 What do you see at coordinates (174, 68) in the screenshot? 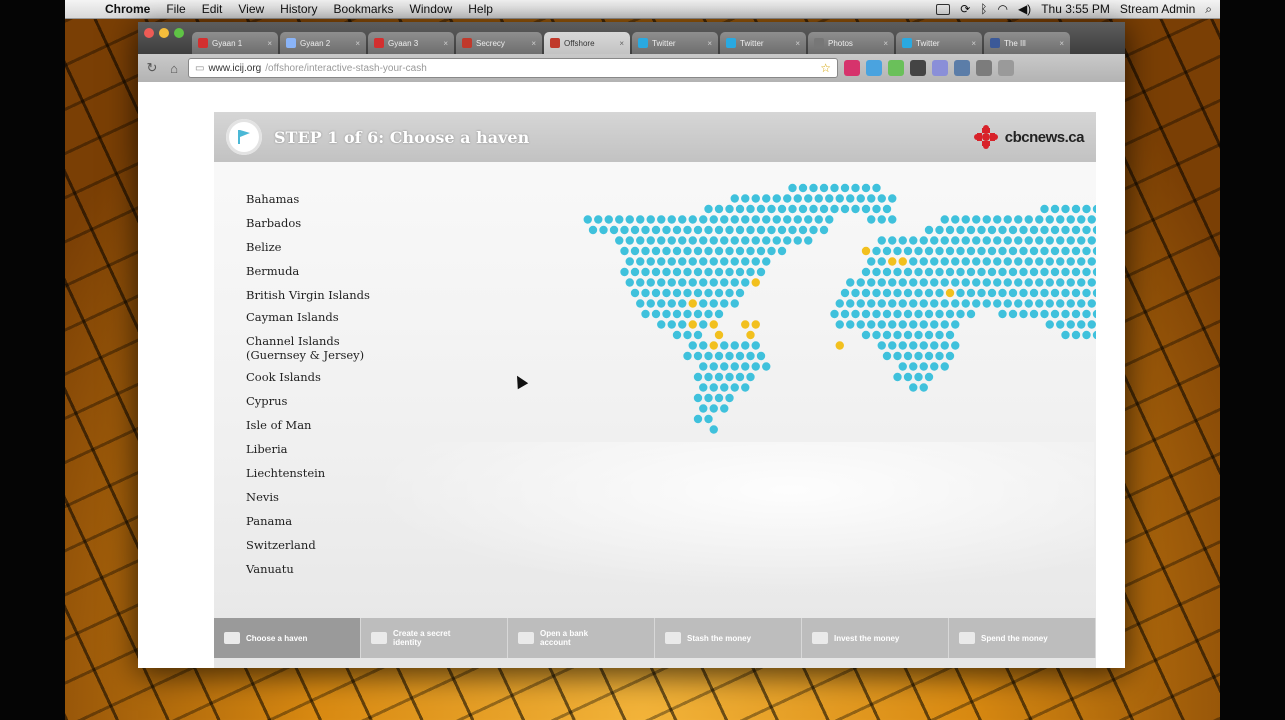
I see `home-icon: ⌂` at bounding box center [174, 68].